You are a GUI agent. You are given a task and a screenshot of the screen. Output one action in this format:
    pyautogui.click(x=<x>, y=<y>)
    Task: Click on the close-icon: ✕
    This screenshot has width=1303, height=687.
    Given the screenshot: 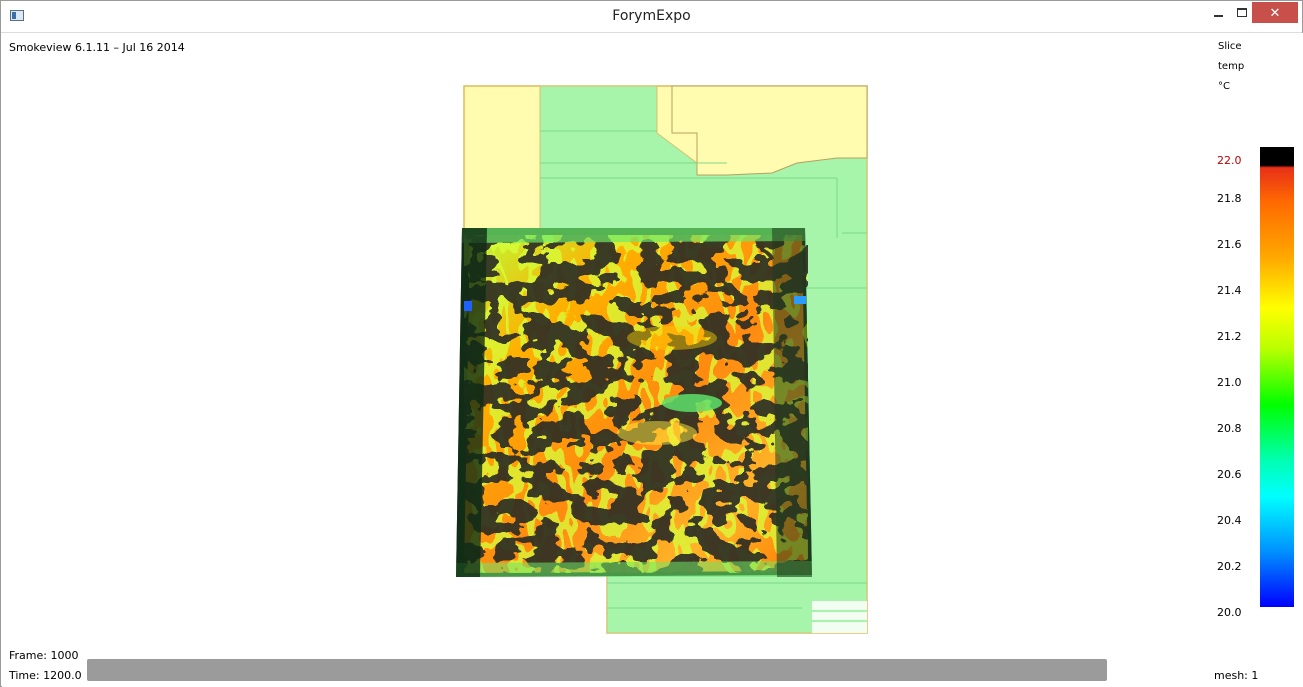 What is the action you would take?
    pyautogui.click(x=1275, y=12)
    